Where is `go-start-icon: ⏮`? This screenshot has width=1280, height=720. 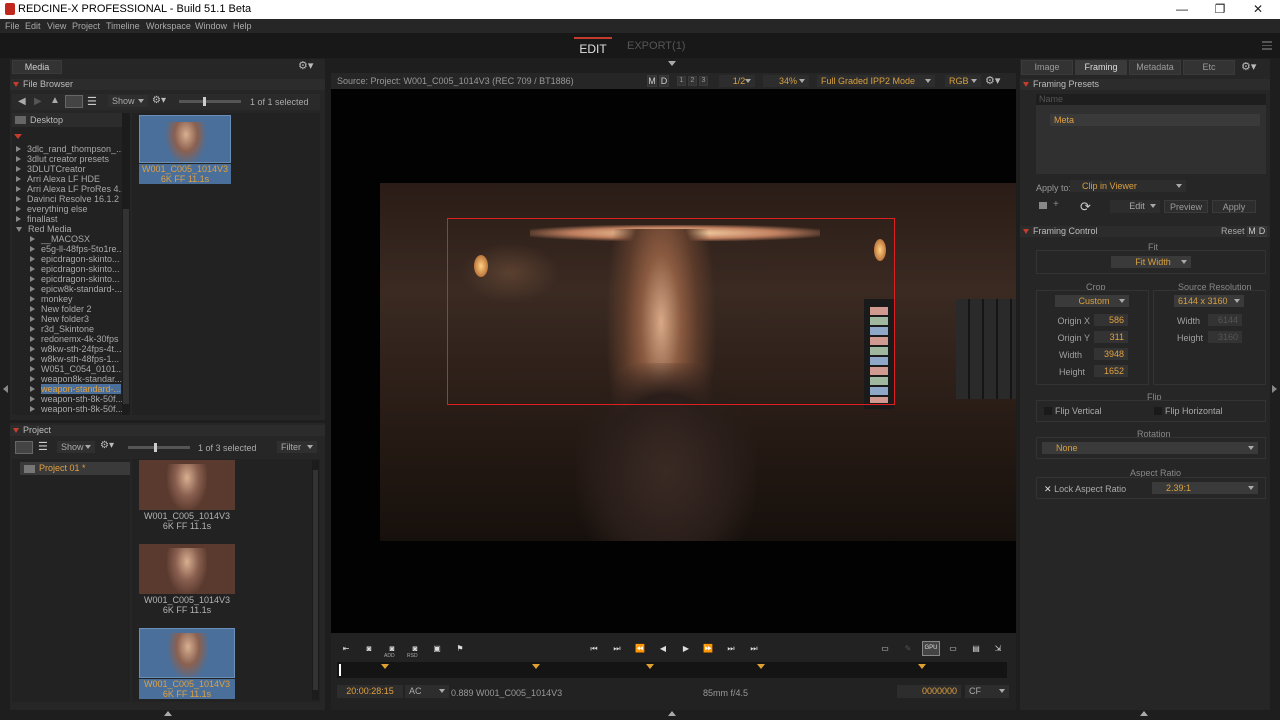
go-start-icon: ⏮ is located at coordinates (594, 649).